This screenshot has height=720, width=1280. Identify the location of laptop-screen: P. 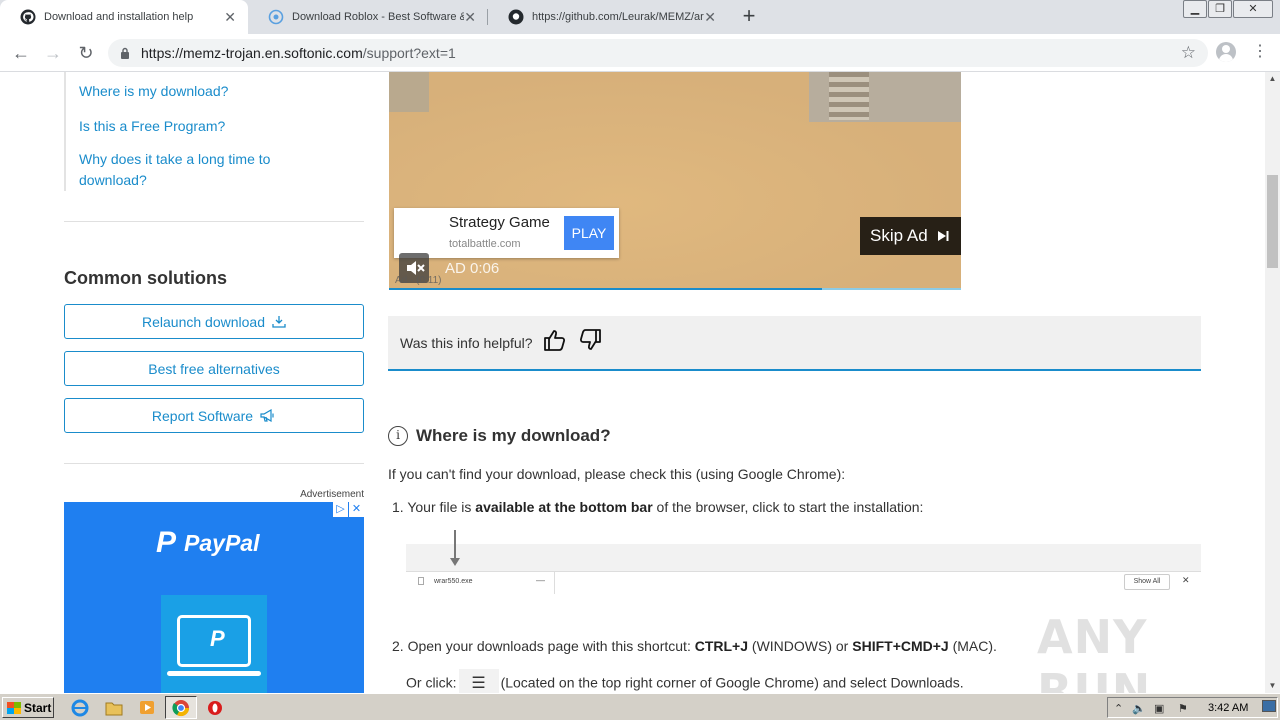
(214, 641).